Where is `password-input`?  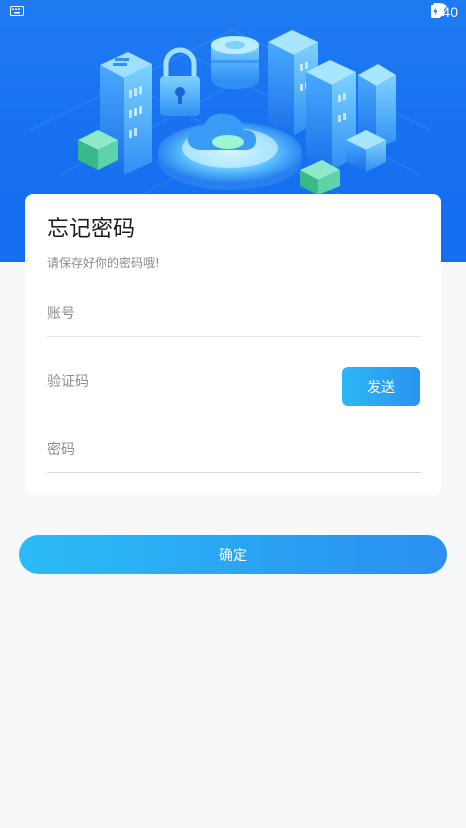
password-input is located at coordinates (234, 450).